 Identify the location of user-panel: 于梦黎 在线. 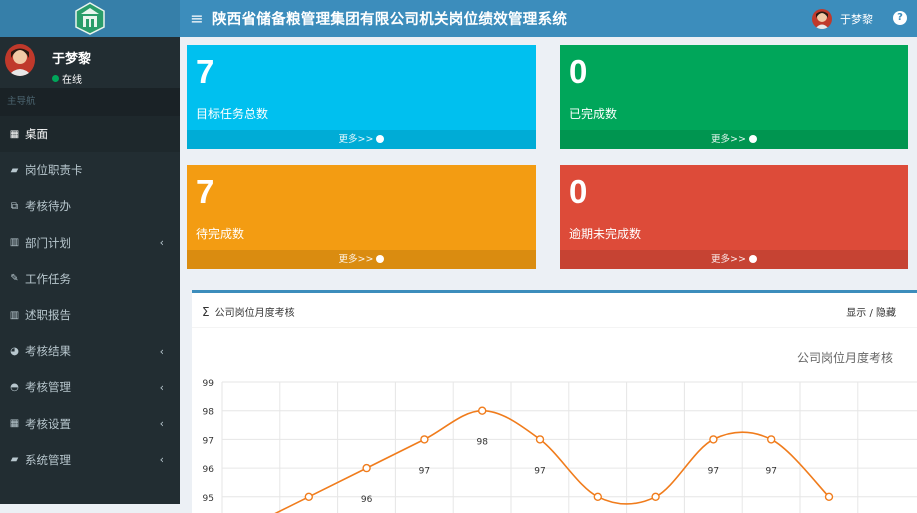
(90, 62).